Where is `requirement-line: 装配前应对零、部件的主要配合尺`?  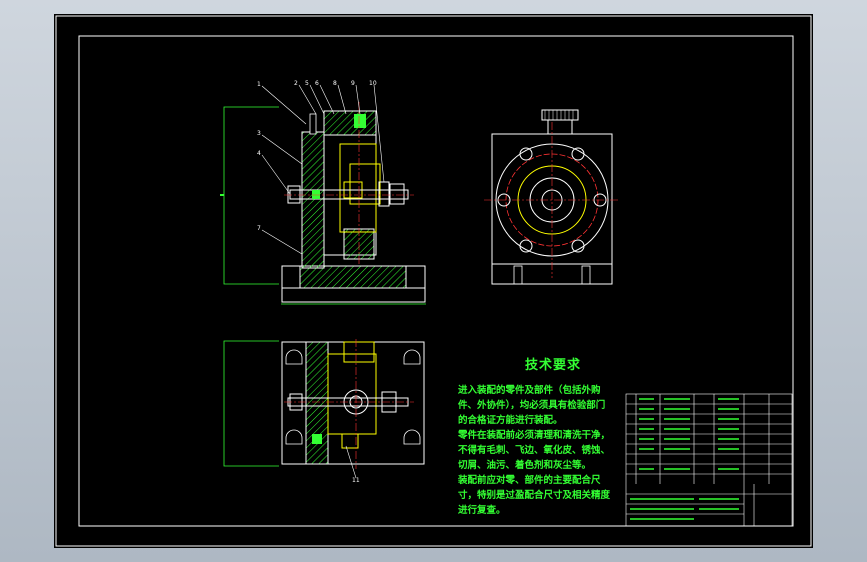
requirement-line: 装配前应对零、部件的主要配合尺 is located at coordinates (529, 480).